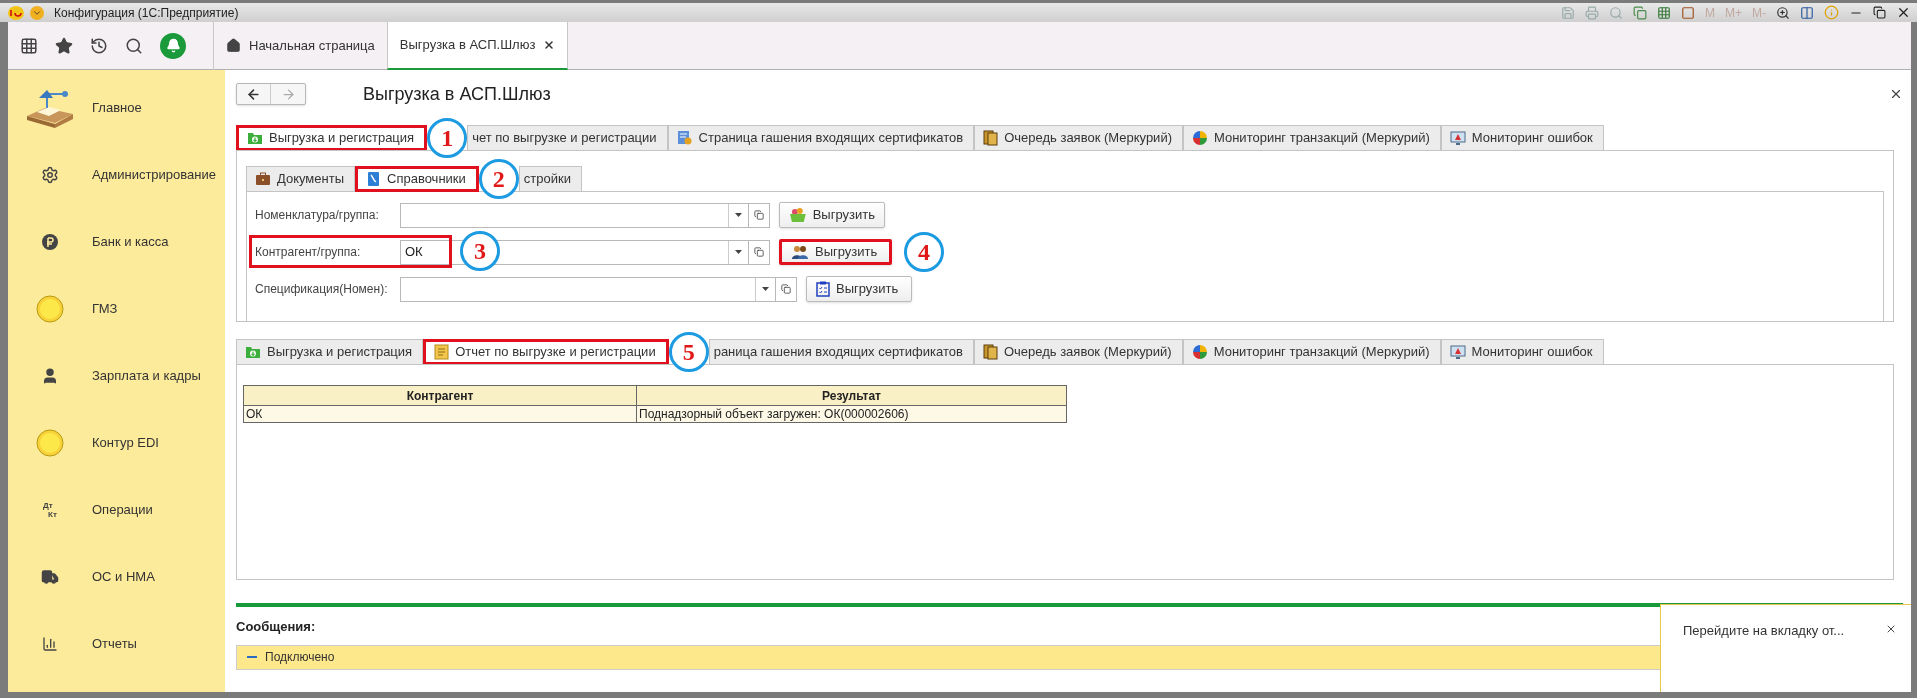  What do you see at coordinates (841, 352) in the screenshot?
I see `tab: раница гашения входящих сертификатов` at bounding box center [841, 352].